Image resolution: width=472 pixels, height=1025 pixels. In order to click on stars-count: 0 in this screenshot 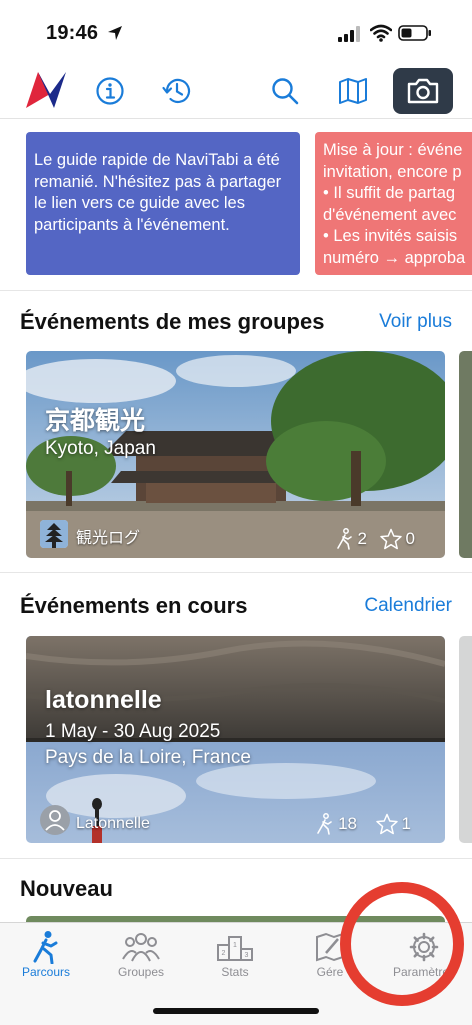, I will do `click(397, 539)`.